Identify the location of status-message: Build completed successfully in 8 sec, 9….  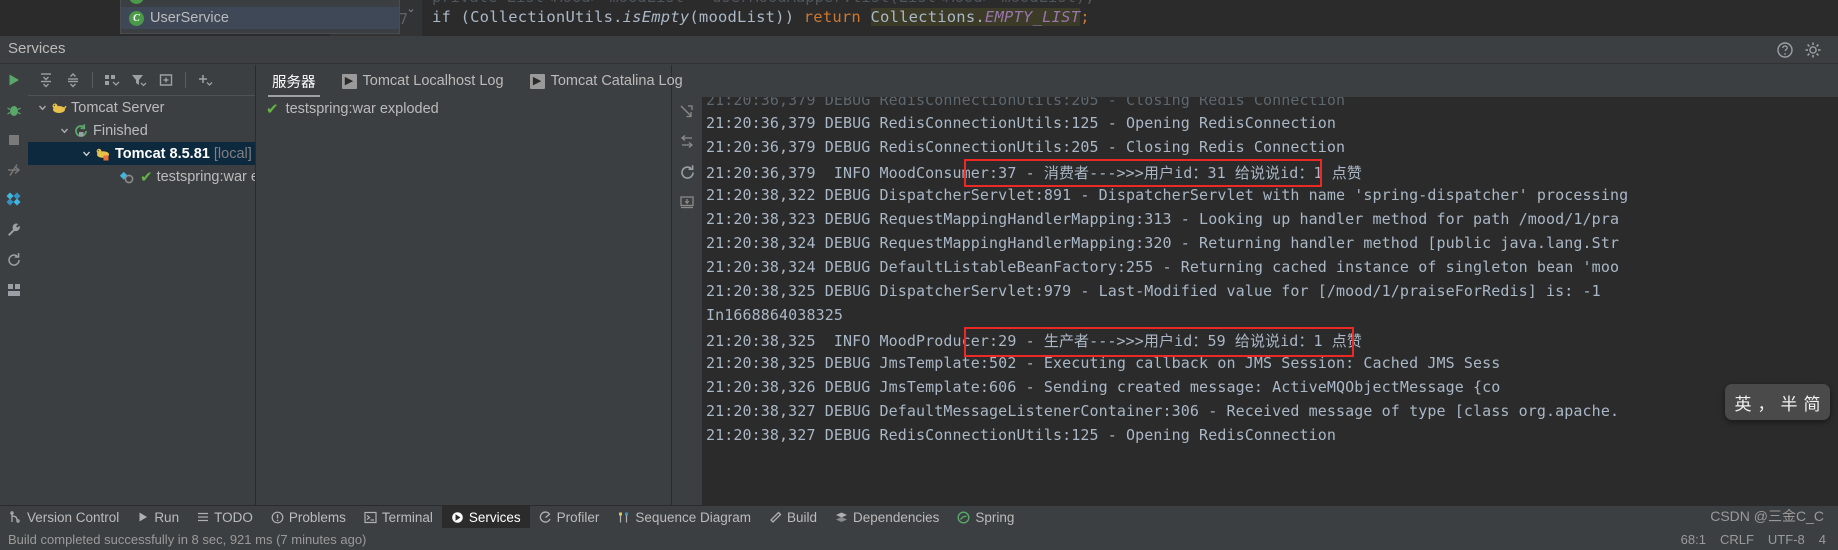
(187, 539).